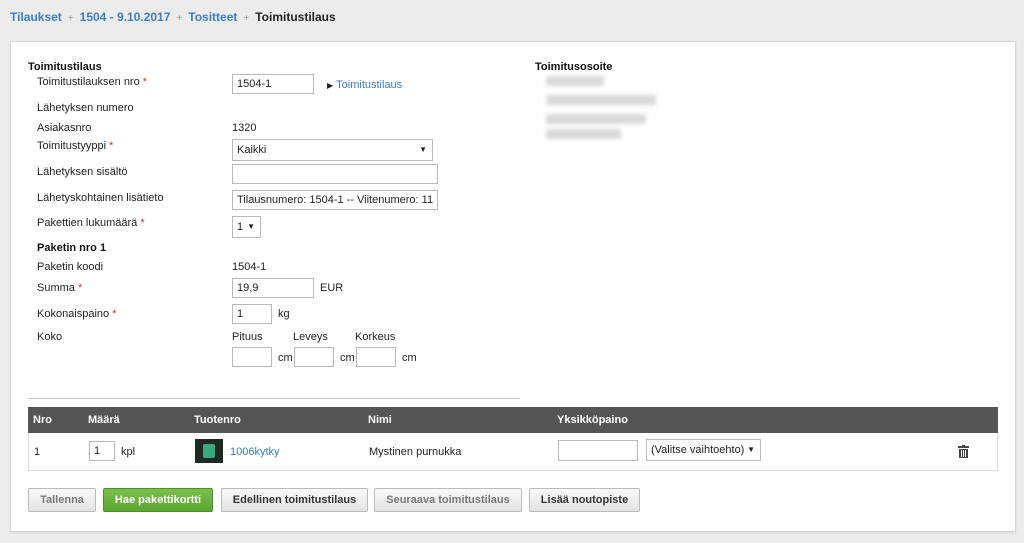  Describe the element at coordinates (335, 200) in the screenshot. I see `extra-info-input` at that location.